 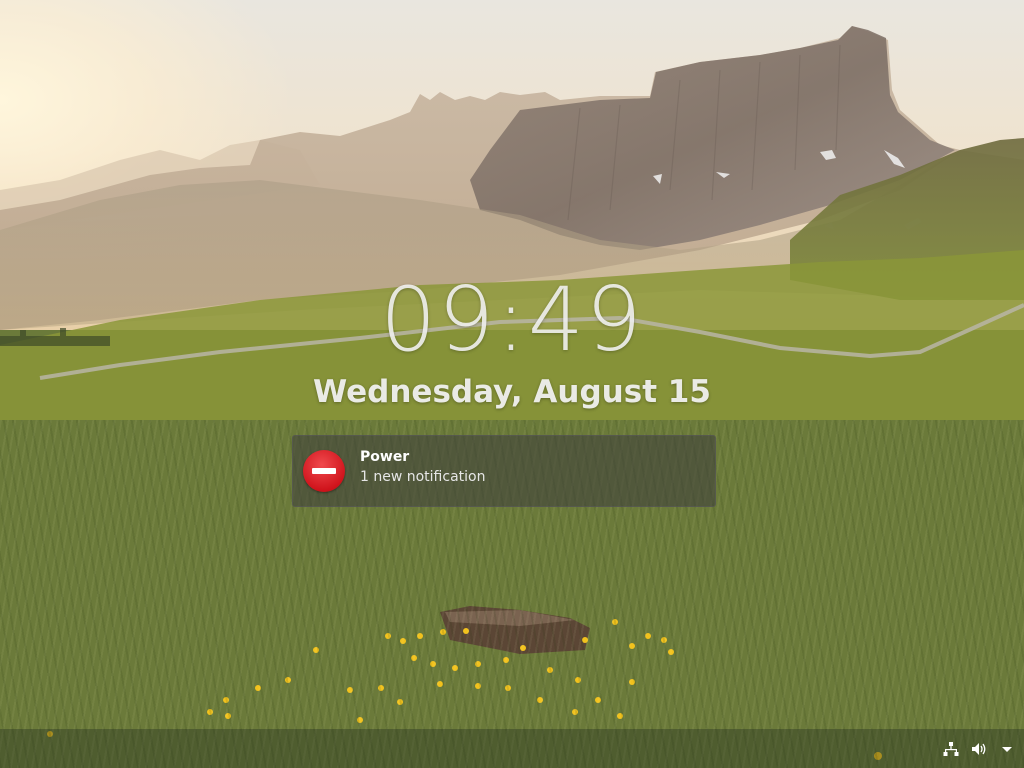 I want to click on notification-summary: Power 1 new notification, so click(x=504, y=471).